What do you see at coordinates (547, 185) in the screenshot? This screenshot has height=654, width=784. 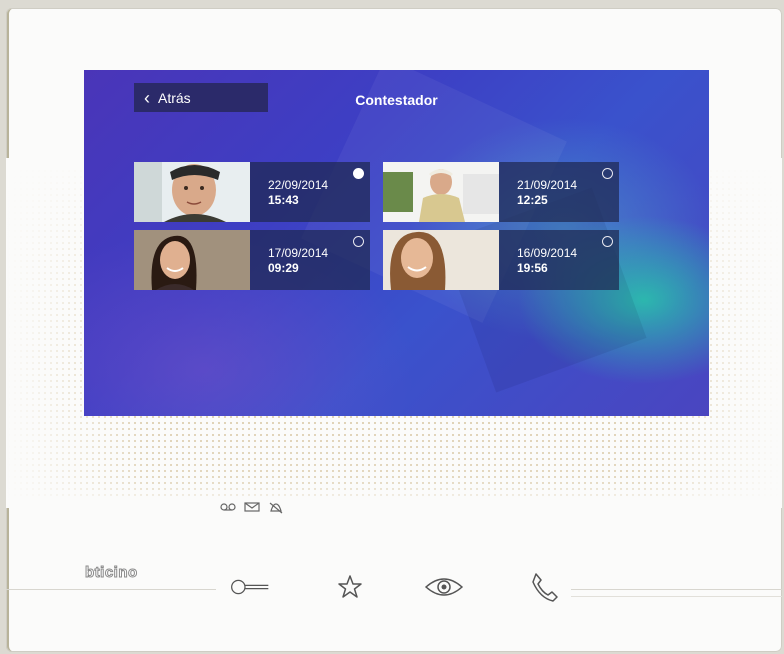 I see `message-date: 21/09/2014` at bounding box center [547, 185].